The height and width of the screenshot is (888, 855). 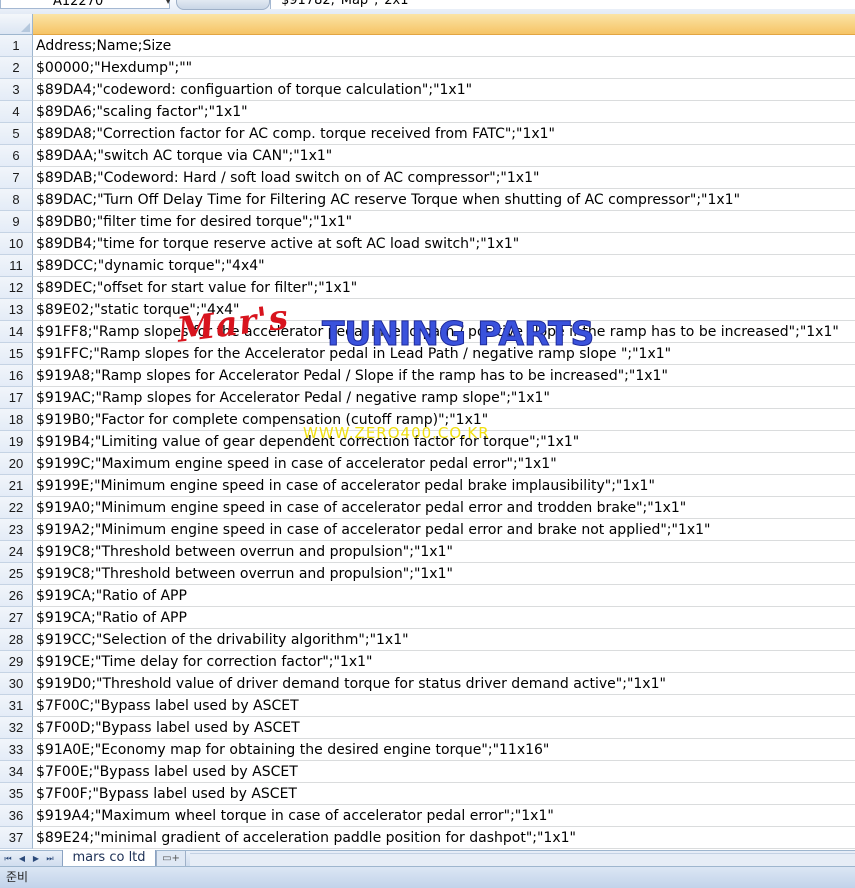 I want to click on cell-a: $89DCC;"dynamic torque";"4x4", so click(x=444, y=266).